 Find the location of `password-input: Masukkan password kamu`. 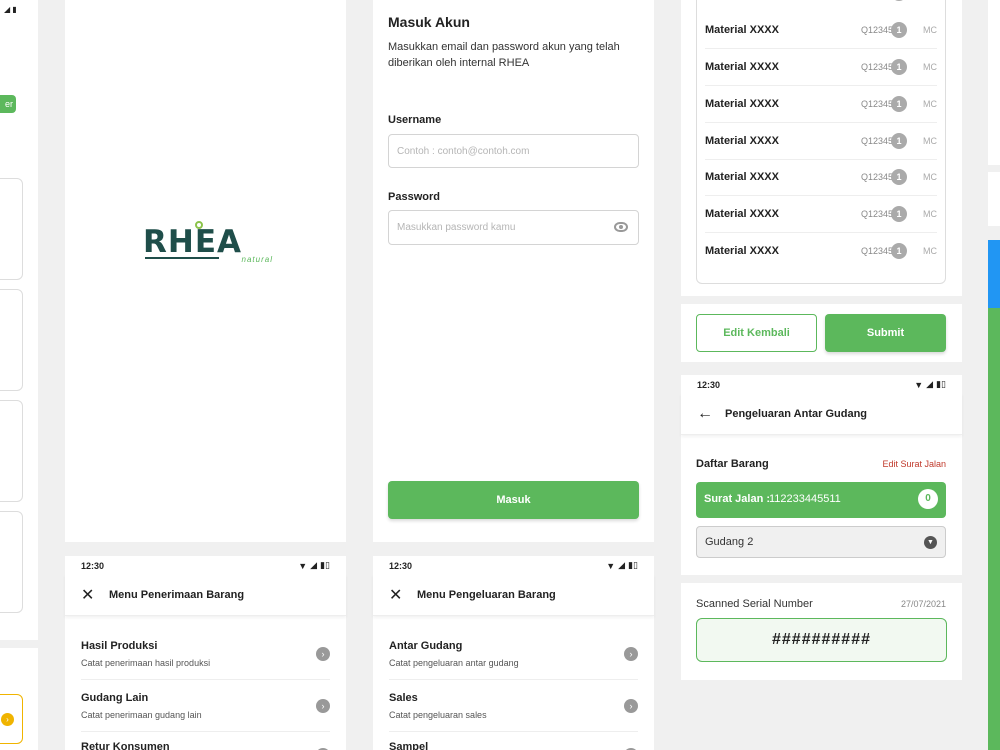

password-input: Masukkan password kamu is located at coordinates (513, 227).